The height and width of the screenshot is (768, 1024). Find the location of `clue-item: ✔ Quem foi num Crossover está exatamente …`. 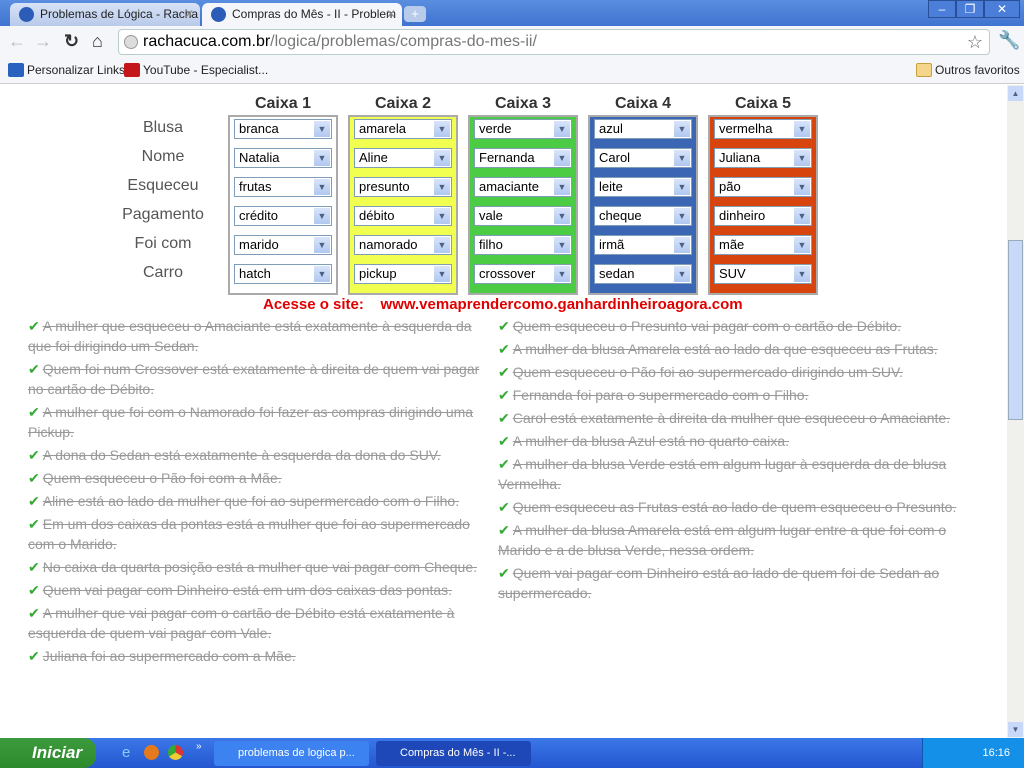

clue-item: ✔ Quem foi num Crossover está exatamente … is located at coordinates (263, 379).